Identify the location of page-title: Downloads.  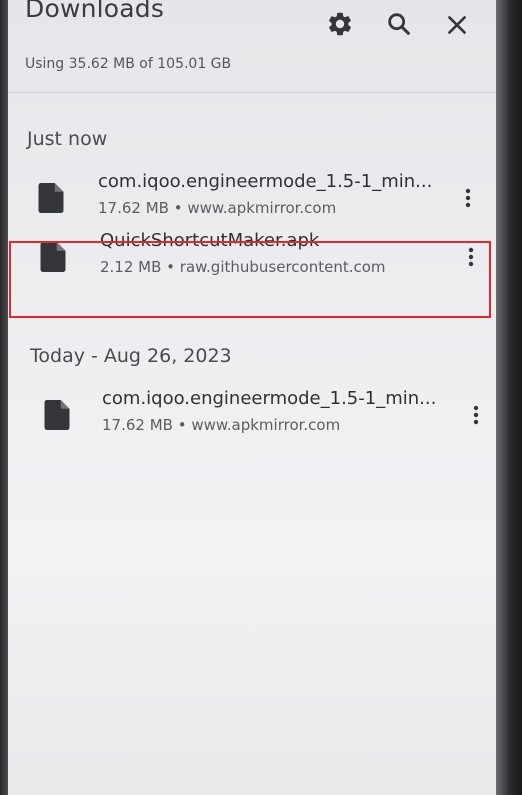
(95, 11).